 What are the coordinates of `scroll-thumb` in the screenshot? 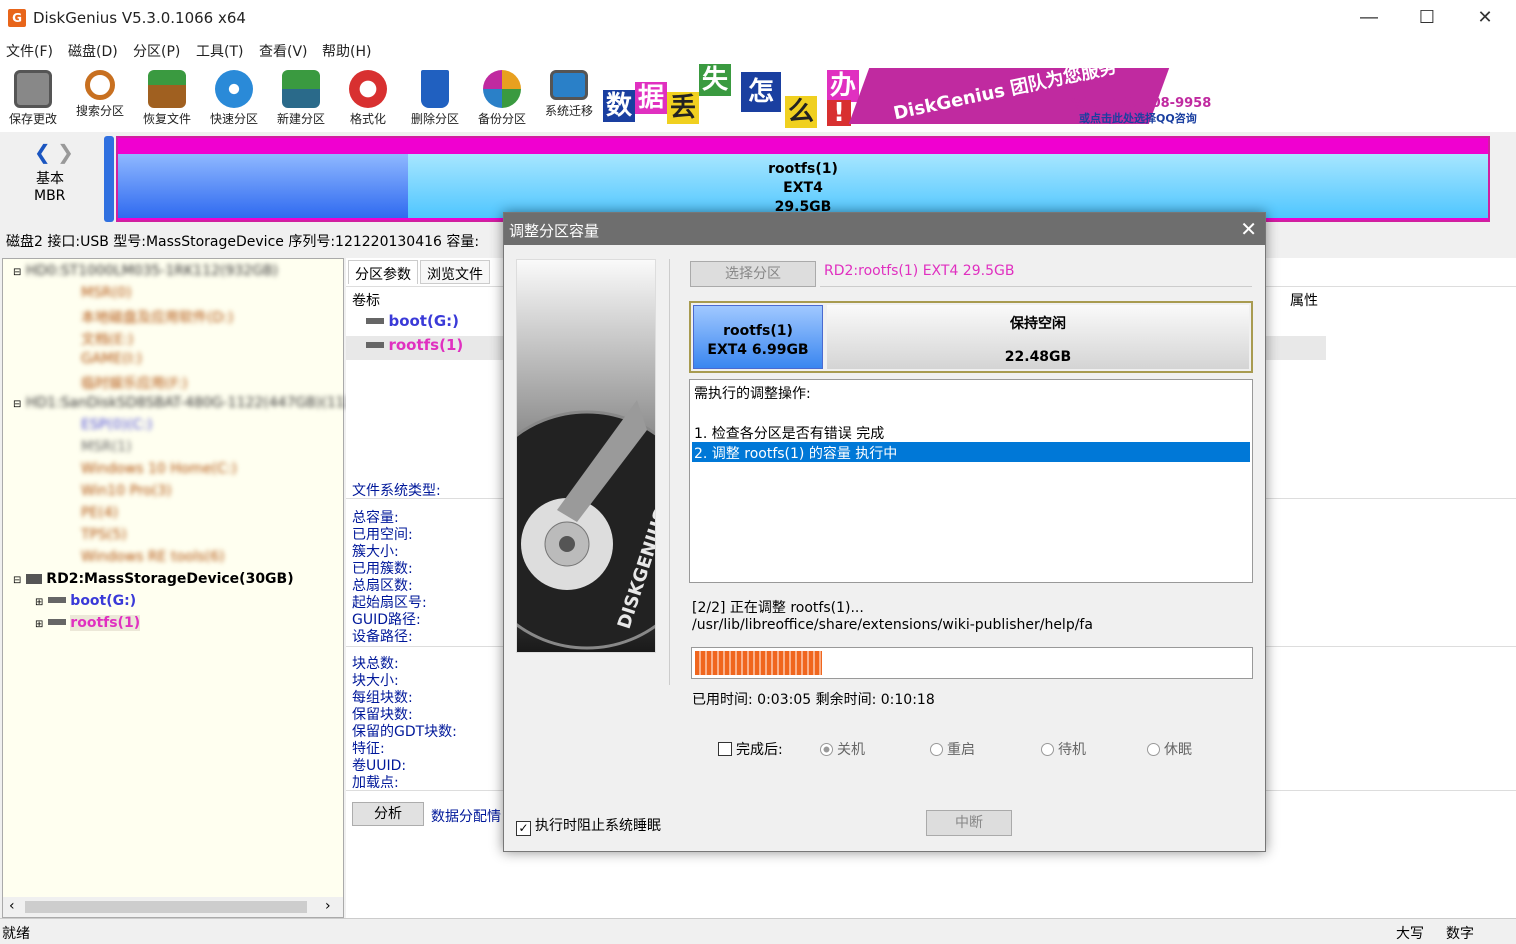 It's located at (166, 907).